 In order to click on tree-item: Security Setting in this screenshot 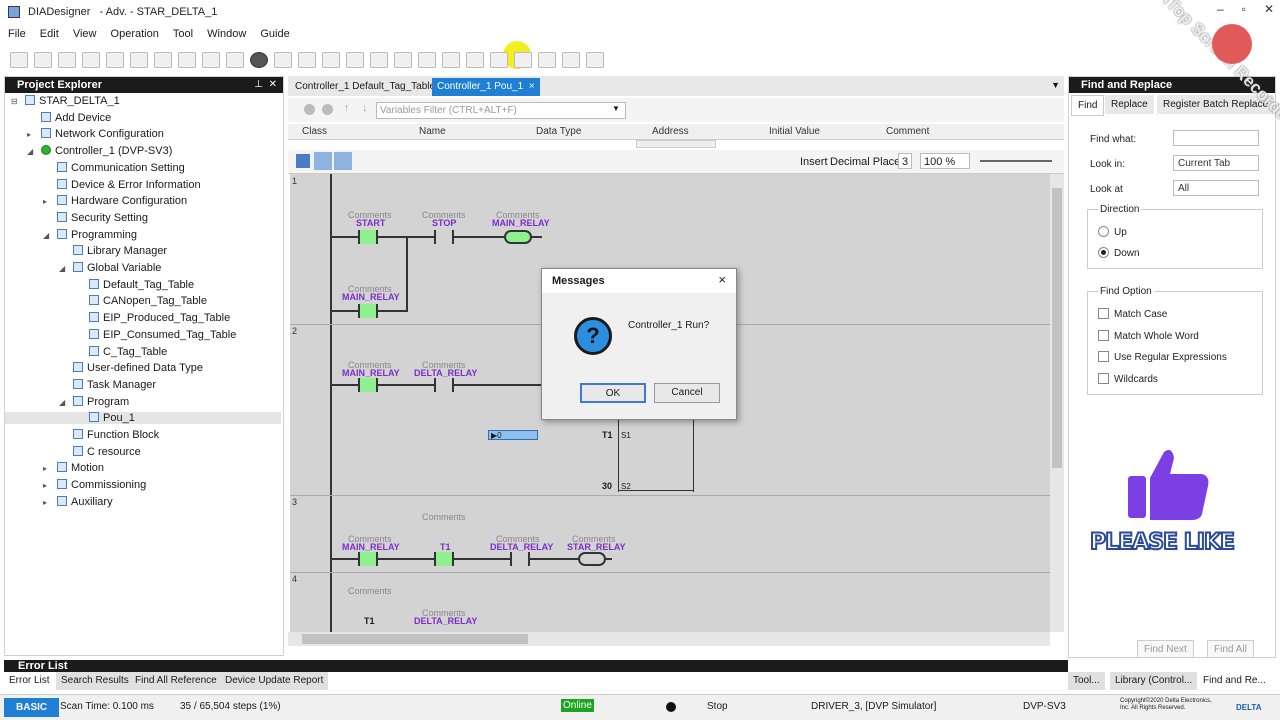, I will do `click(95, 217)`.